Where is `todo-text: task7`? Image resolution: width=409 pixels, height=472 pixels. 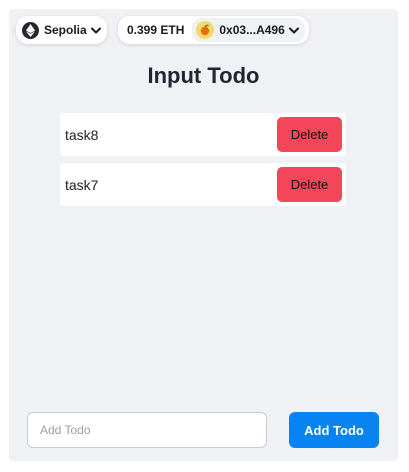 todo-text: task7 is located at coordinates (82, 184).